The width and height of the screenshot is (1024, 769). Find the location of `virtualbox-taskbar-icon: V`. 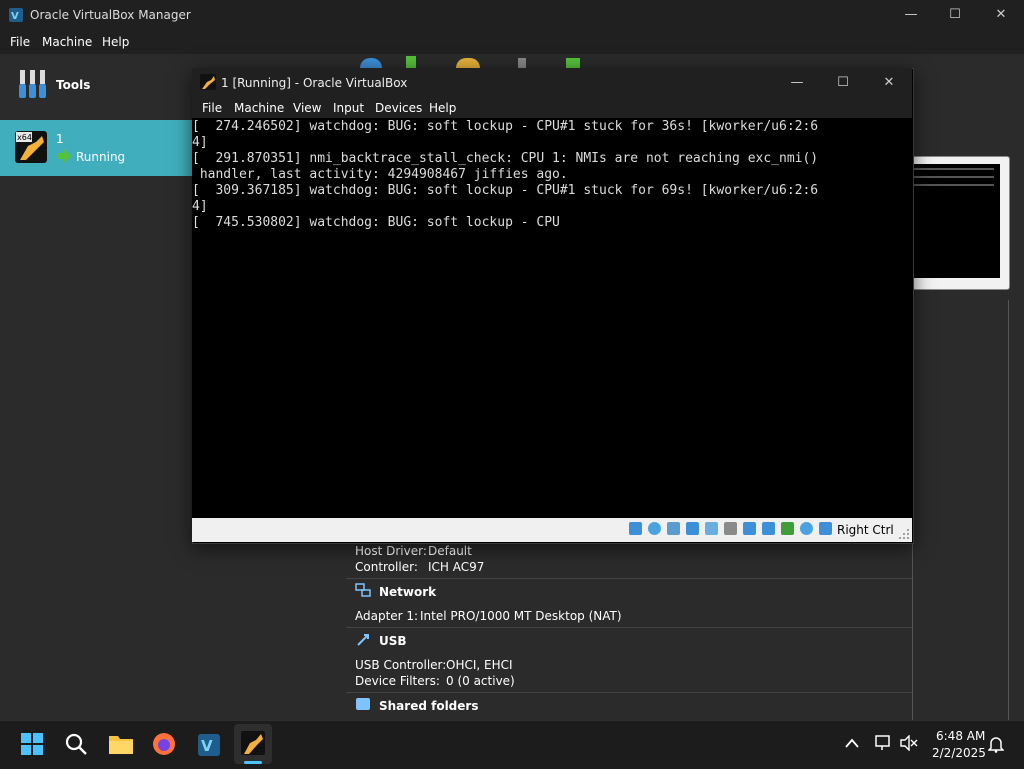

virtualbox-taskbar-icon: V is located at coordinates (209, 745).